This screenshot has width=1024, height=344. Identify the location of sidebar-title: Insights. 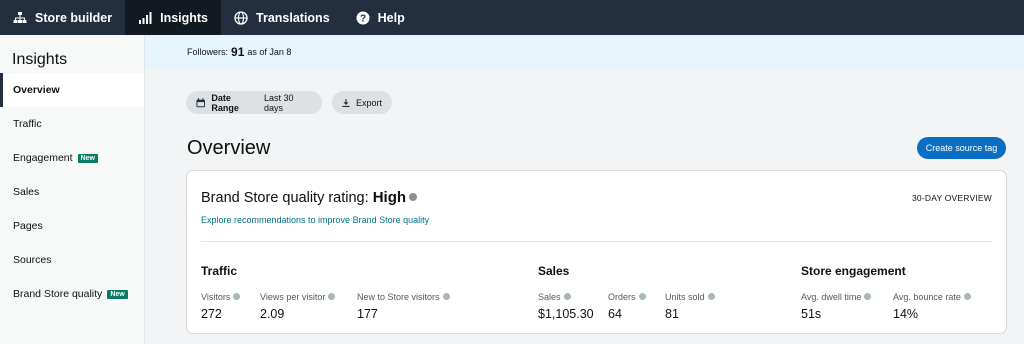
(40, 59).